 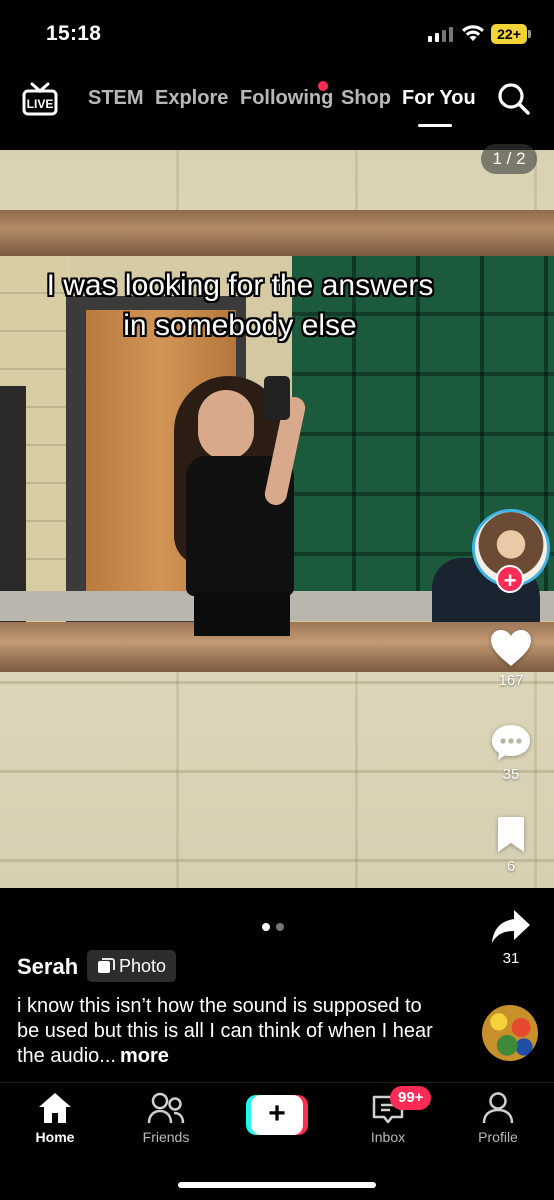 I want to click on home-icon, so click(x=55, y=1108).